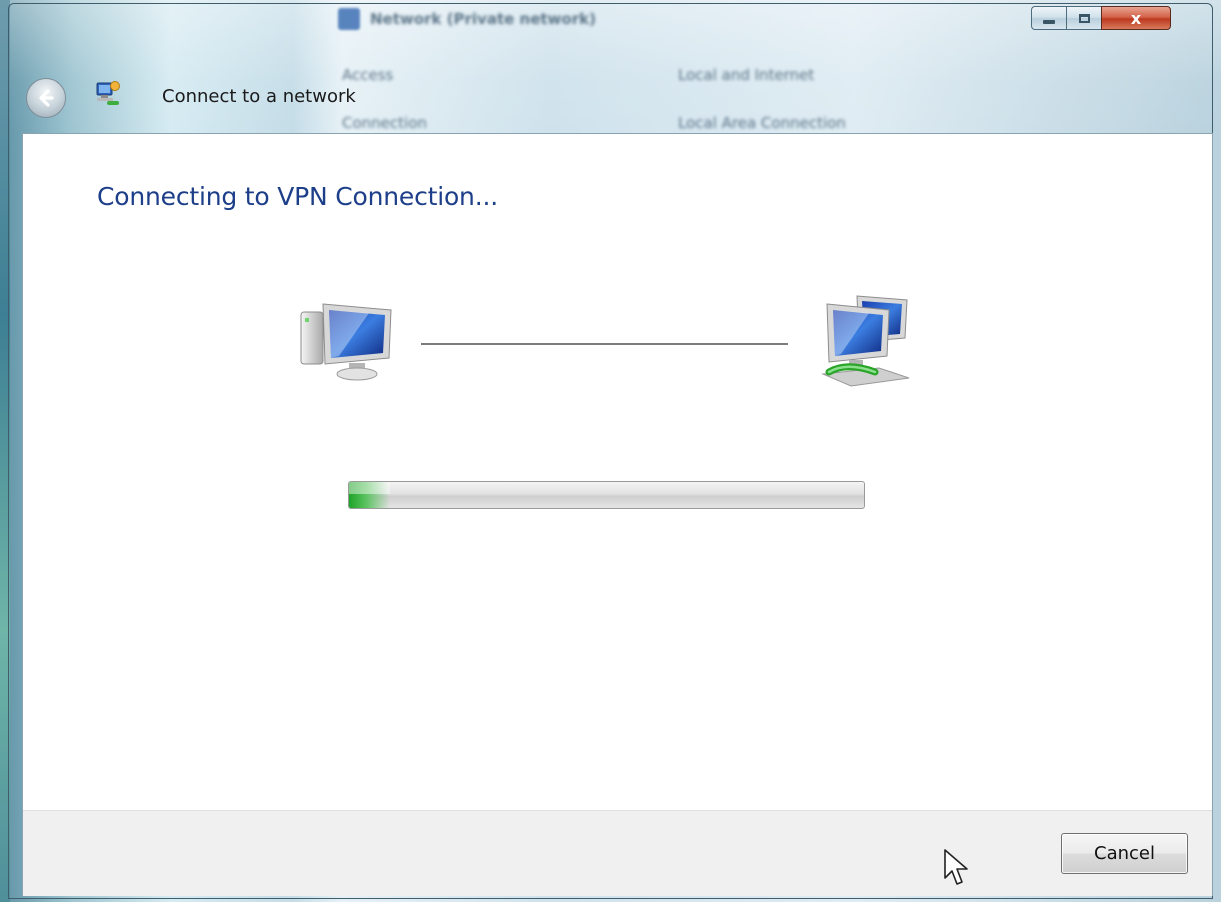 The height and width of the screenshot is (902, 1221). What do you see at coordinates (604, 344) in the screenshot?
I see `connection-line` at bounding box center [604, 344].